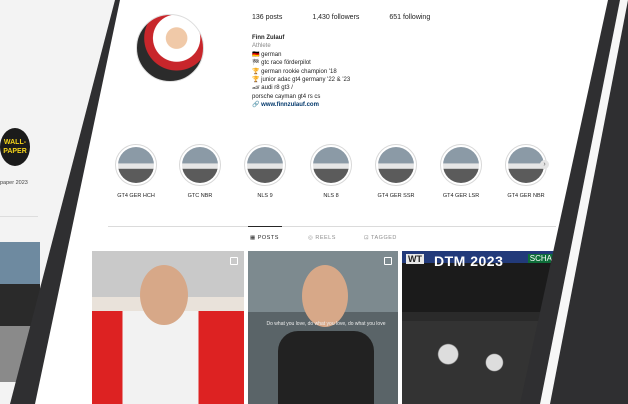  What do you see at coordinates (331, 196) in the screenshot?
I see `highlight-label: NLS 8` at bounding box center [331, 196].